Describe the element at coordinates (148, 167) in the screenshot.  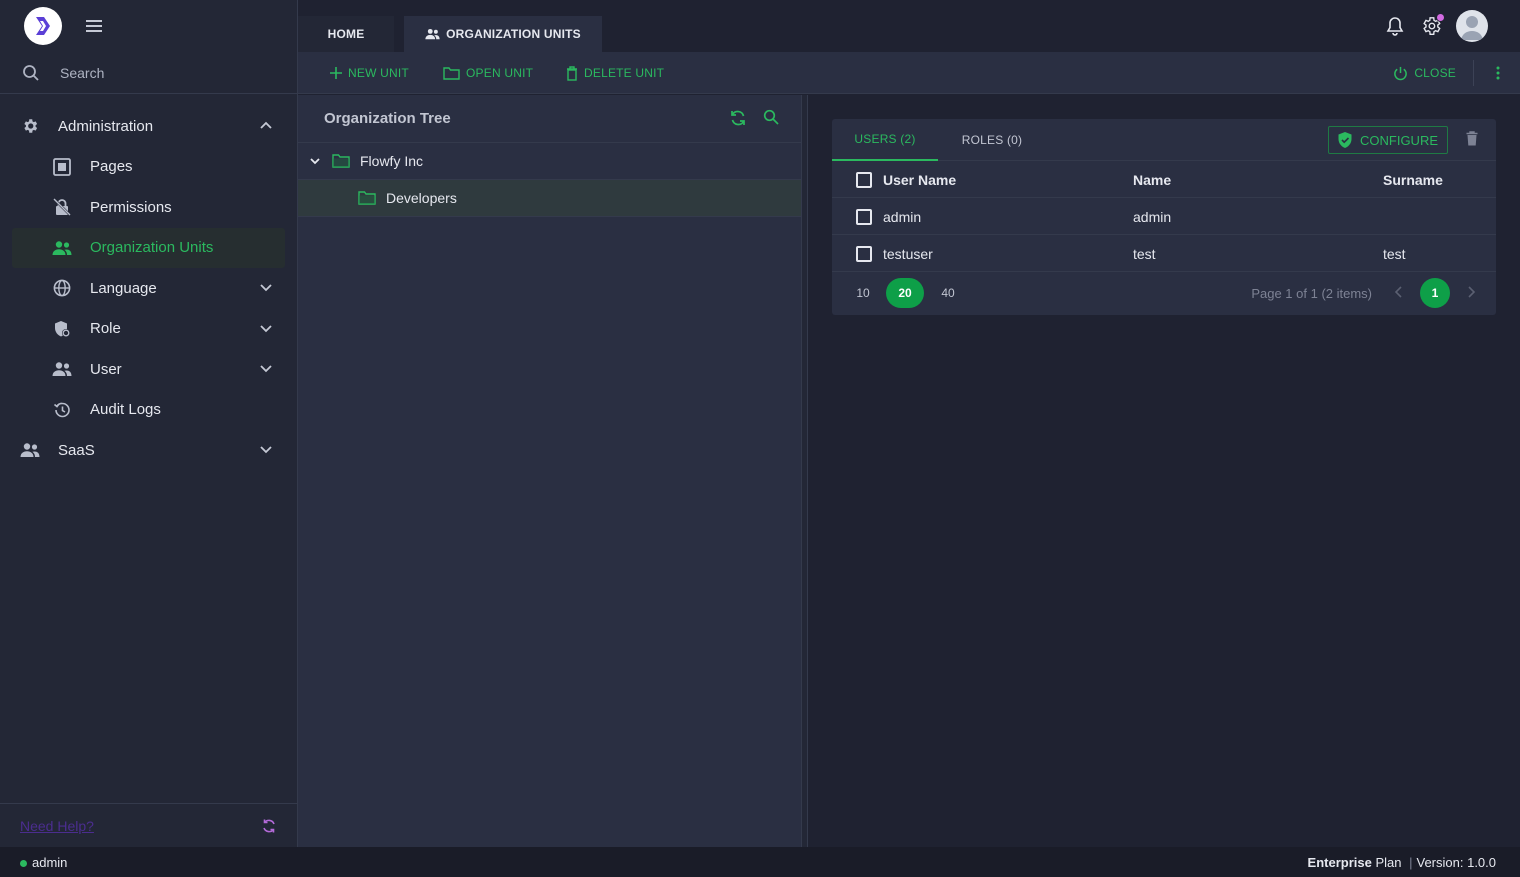
I see `sidebar-item-pages: Pages` at that location.